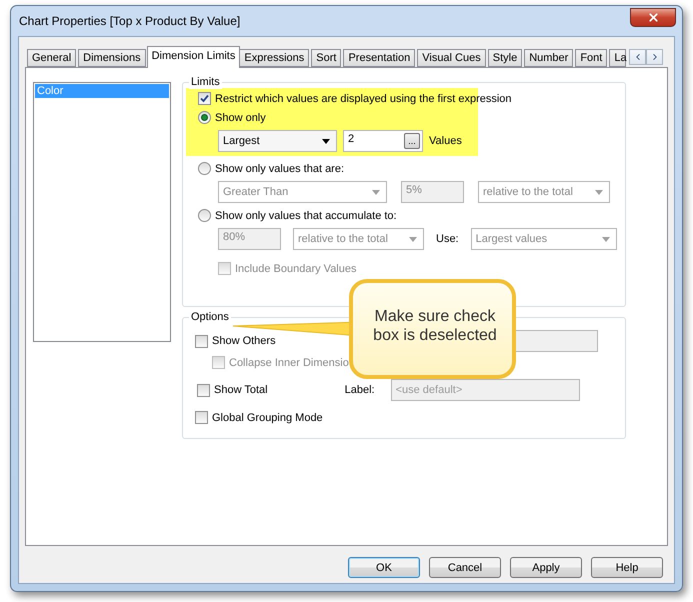  What do you see at coordinates (241, 390) in the screenshot?
I see `checkbox-label: Show Total` at bounding box center [241, 390].